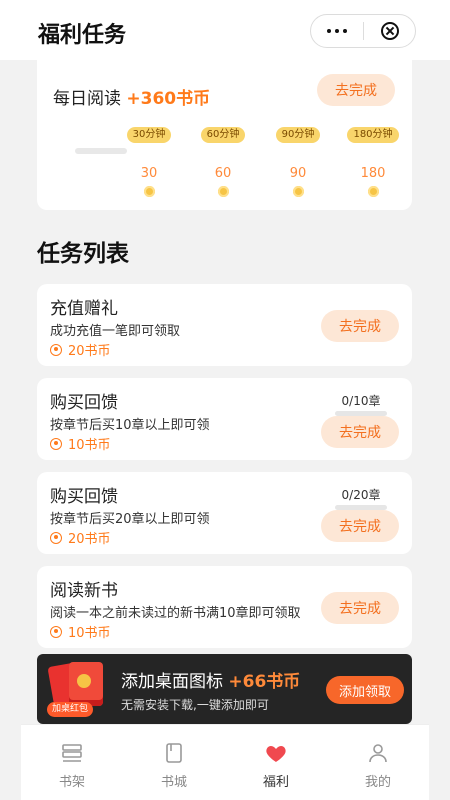 This screenshot has width=450, height=800. Describe the element at coordinates (115, 331) in the screenshot. I see `task-desc: 成功充值一笔即可领取` at that location.